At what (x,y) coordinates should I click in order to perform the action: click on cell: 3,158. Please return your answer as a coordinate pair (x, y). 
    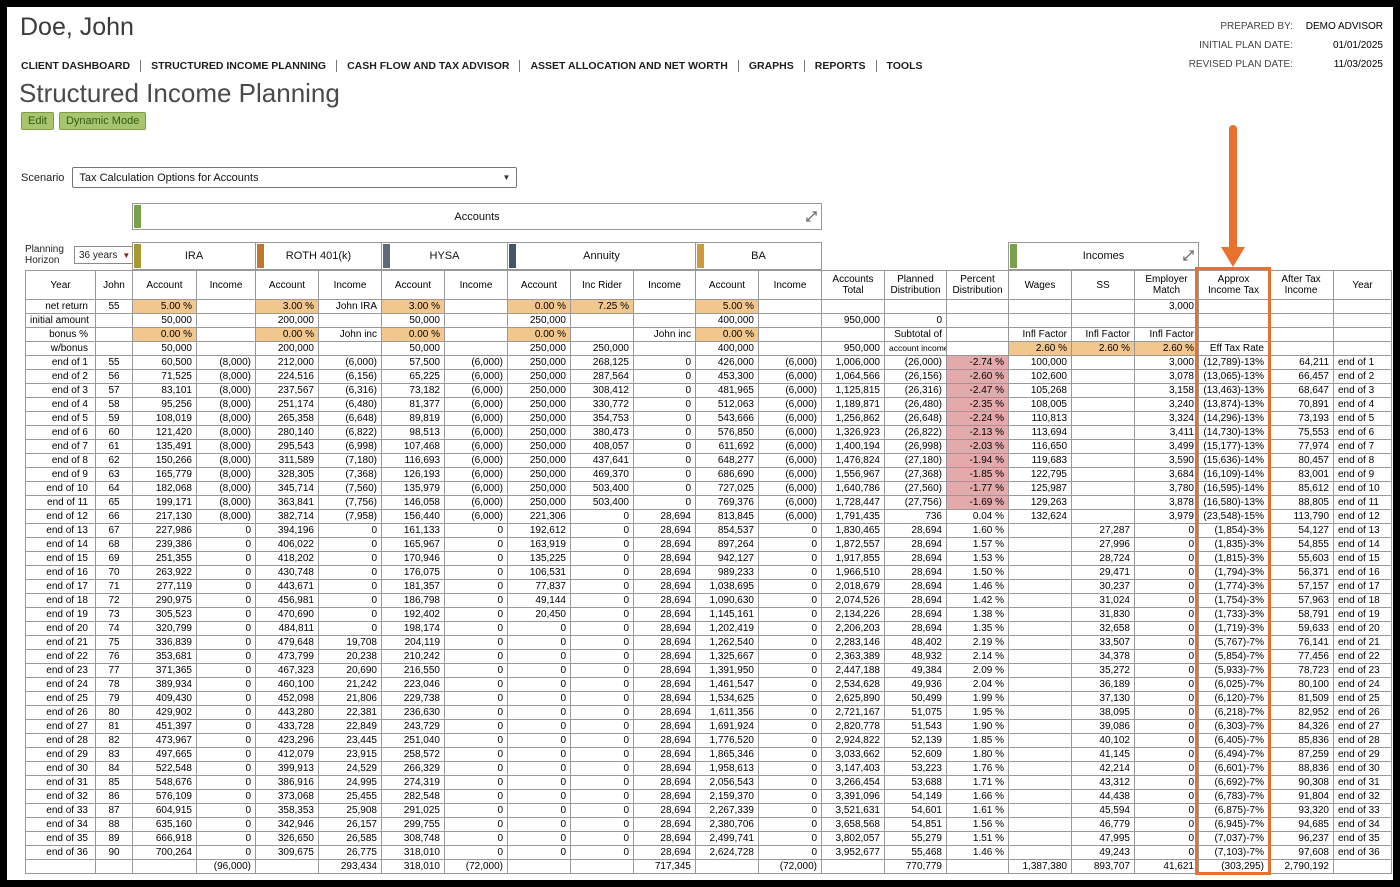
    Looking at the image, I should click on (1166, 390).